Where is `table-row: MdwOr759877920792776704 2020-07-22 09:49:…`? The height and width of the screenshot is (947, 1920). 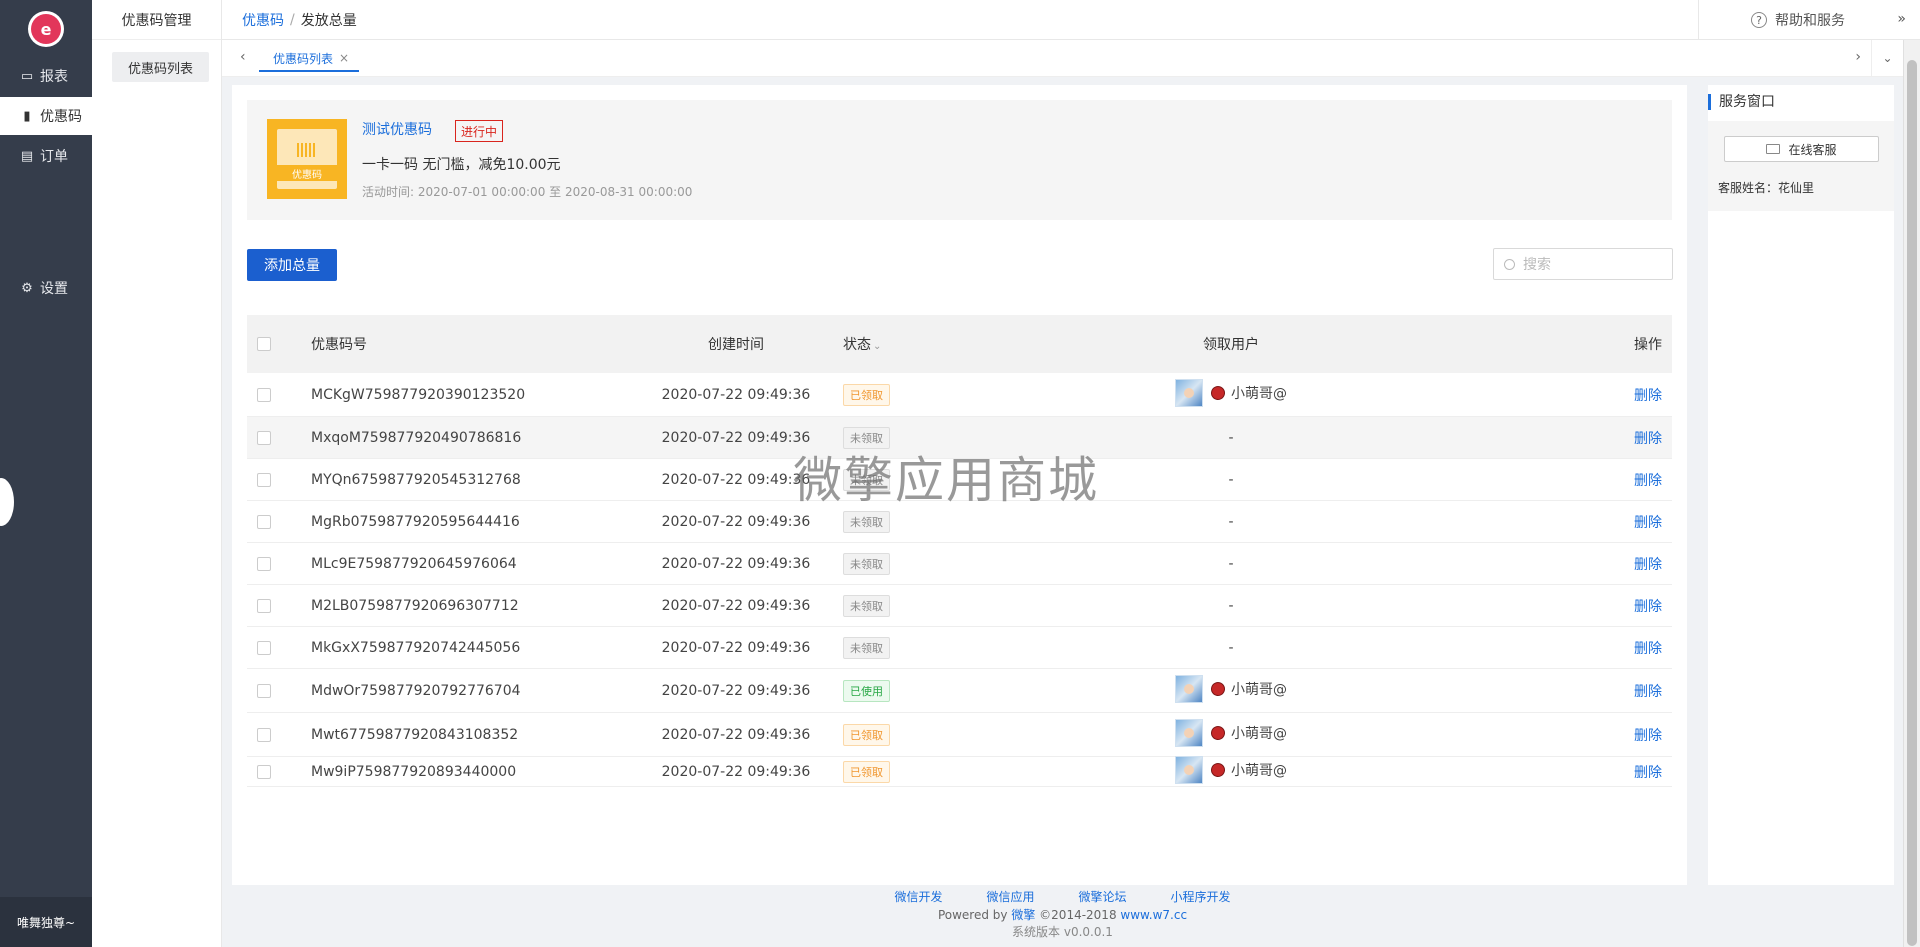
table-row: MdwOr759877920792776704 2020-07-22 09:49:… is located at coordinates (959, 691).